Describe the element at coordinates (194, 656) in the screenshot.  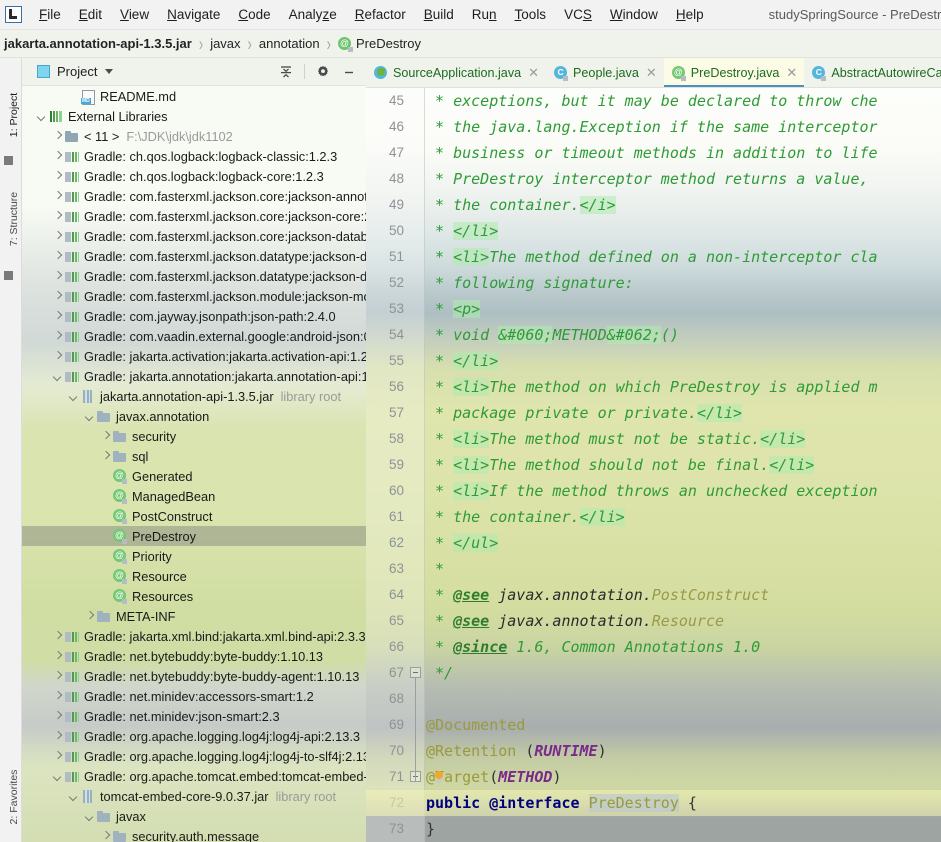
I see `tree-row: Gradle: net.bytebuddy:byte-buddy:1.10.13` at that location.